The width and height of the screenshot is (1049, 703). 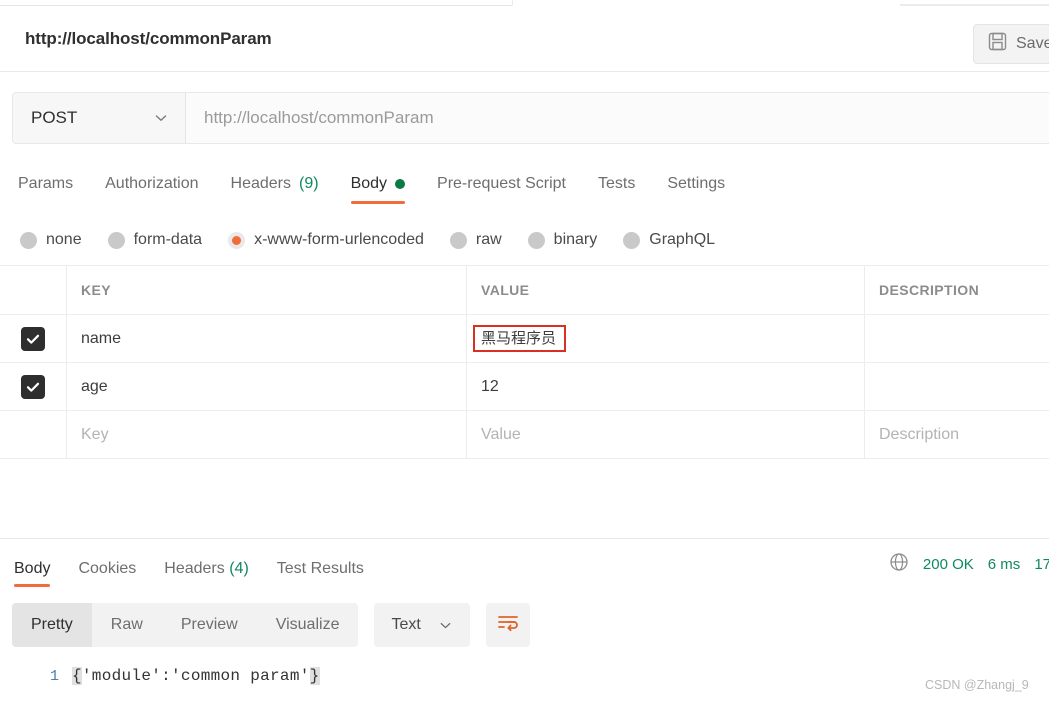 I want to click on response-view-segment: Pretty Raw Preview Visualize, so click(x=185, y=625).